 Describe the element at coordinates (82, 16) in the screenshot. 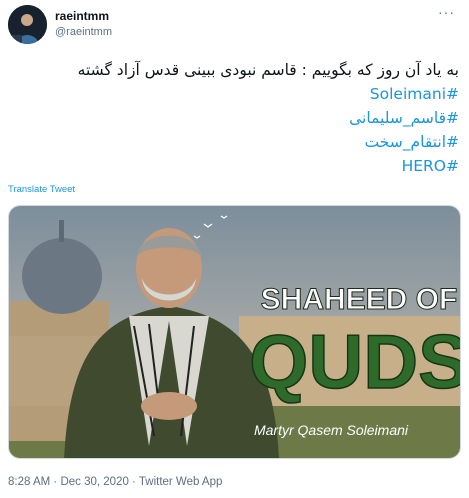

I see `display-name: raeintmm` at that location.